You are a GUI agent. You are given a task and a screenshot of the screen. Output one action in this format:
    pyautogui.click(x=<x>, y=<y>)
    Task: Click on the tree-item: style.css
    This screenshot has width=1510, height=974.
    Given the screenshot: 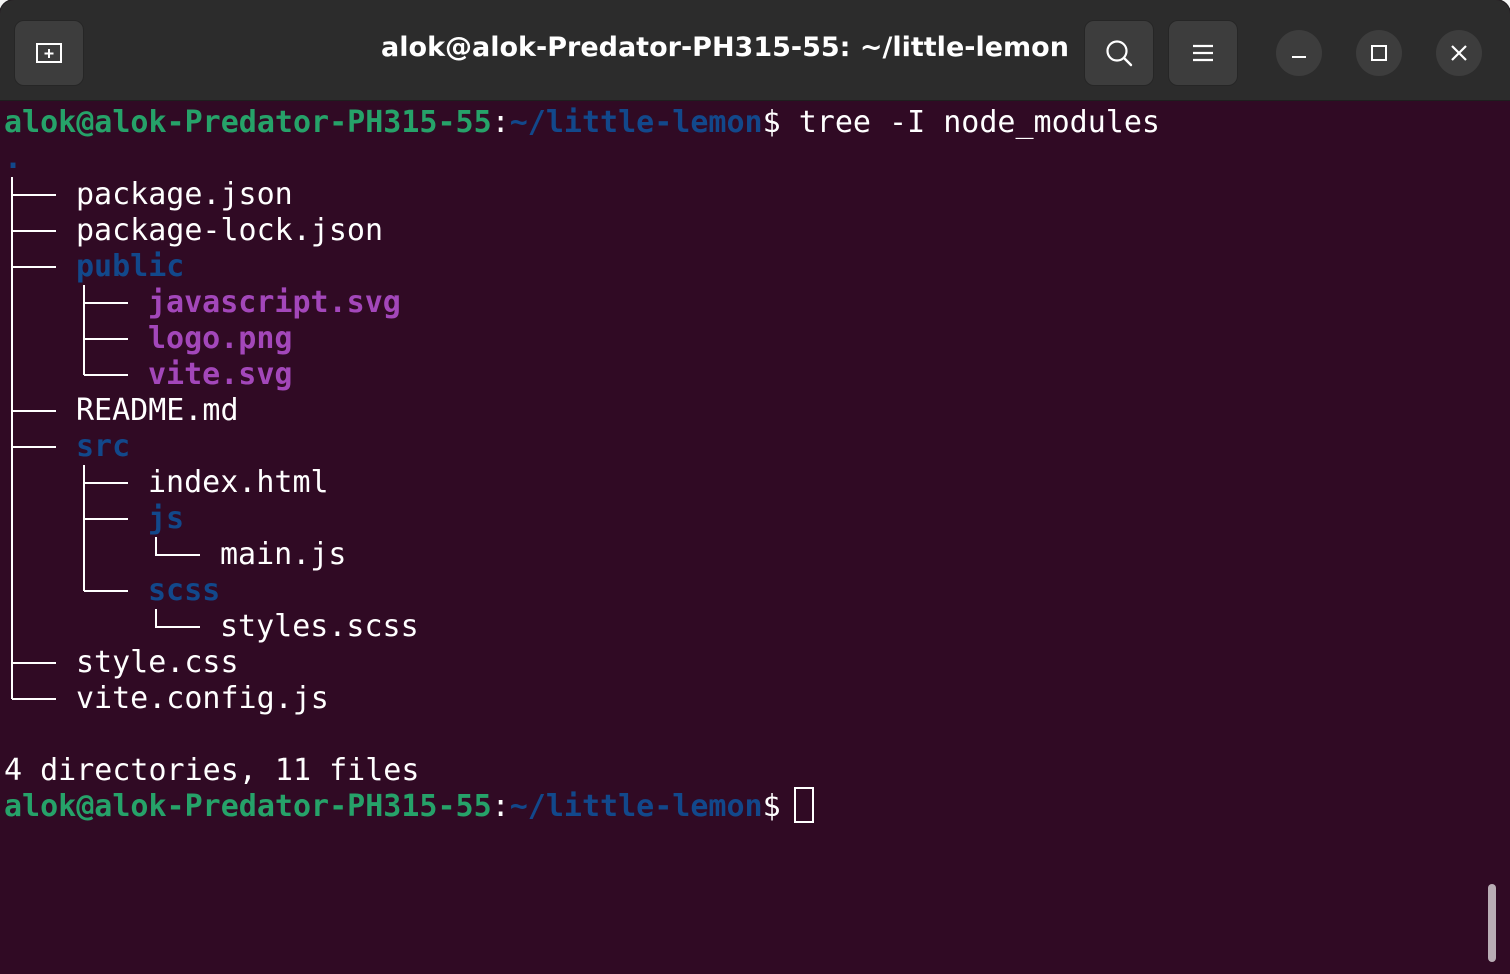 What is the action you would take?
    pyautogui.click(x=157, y=662)
    